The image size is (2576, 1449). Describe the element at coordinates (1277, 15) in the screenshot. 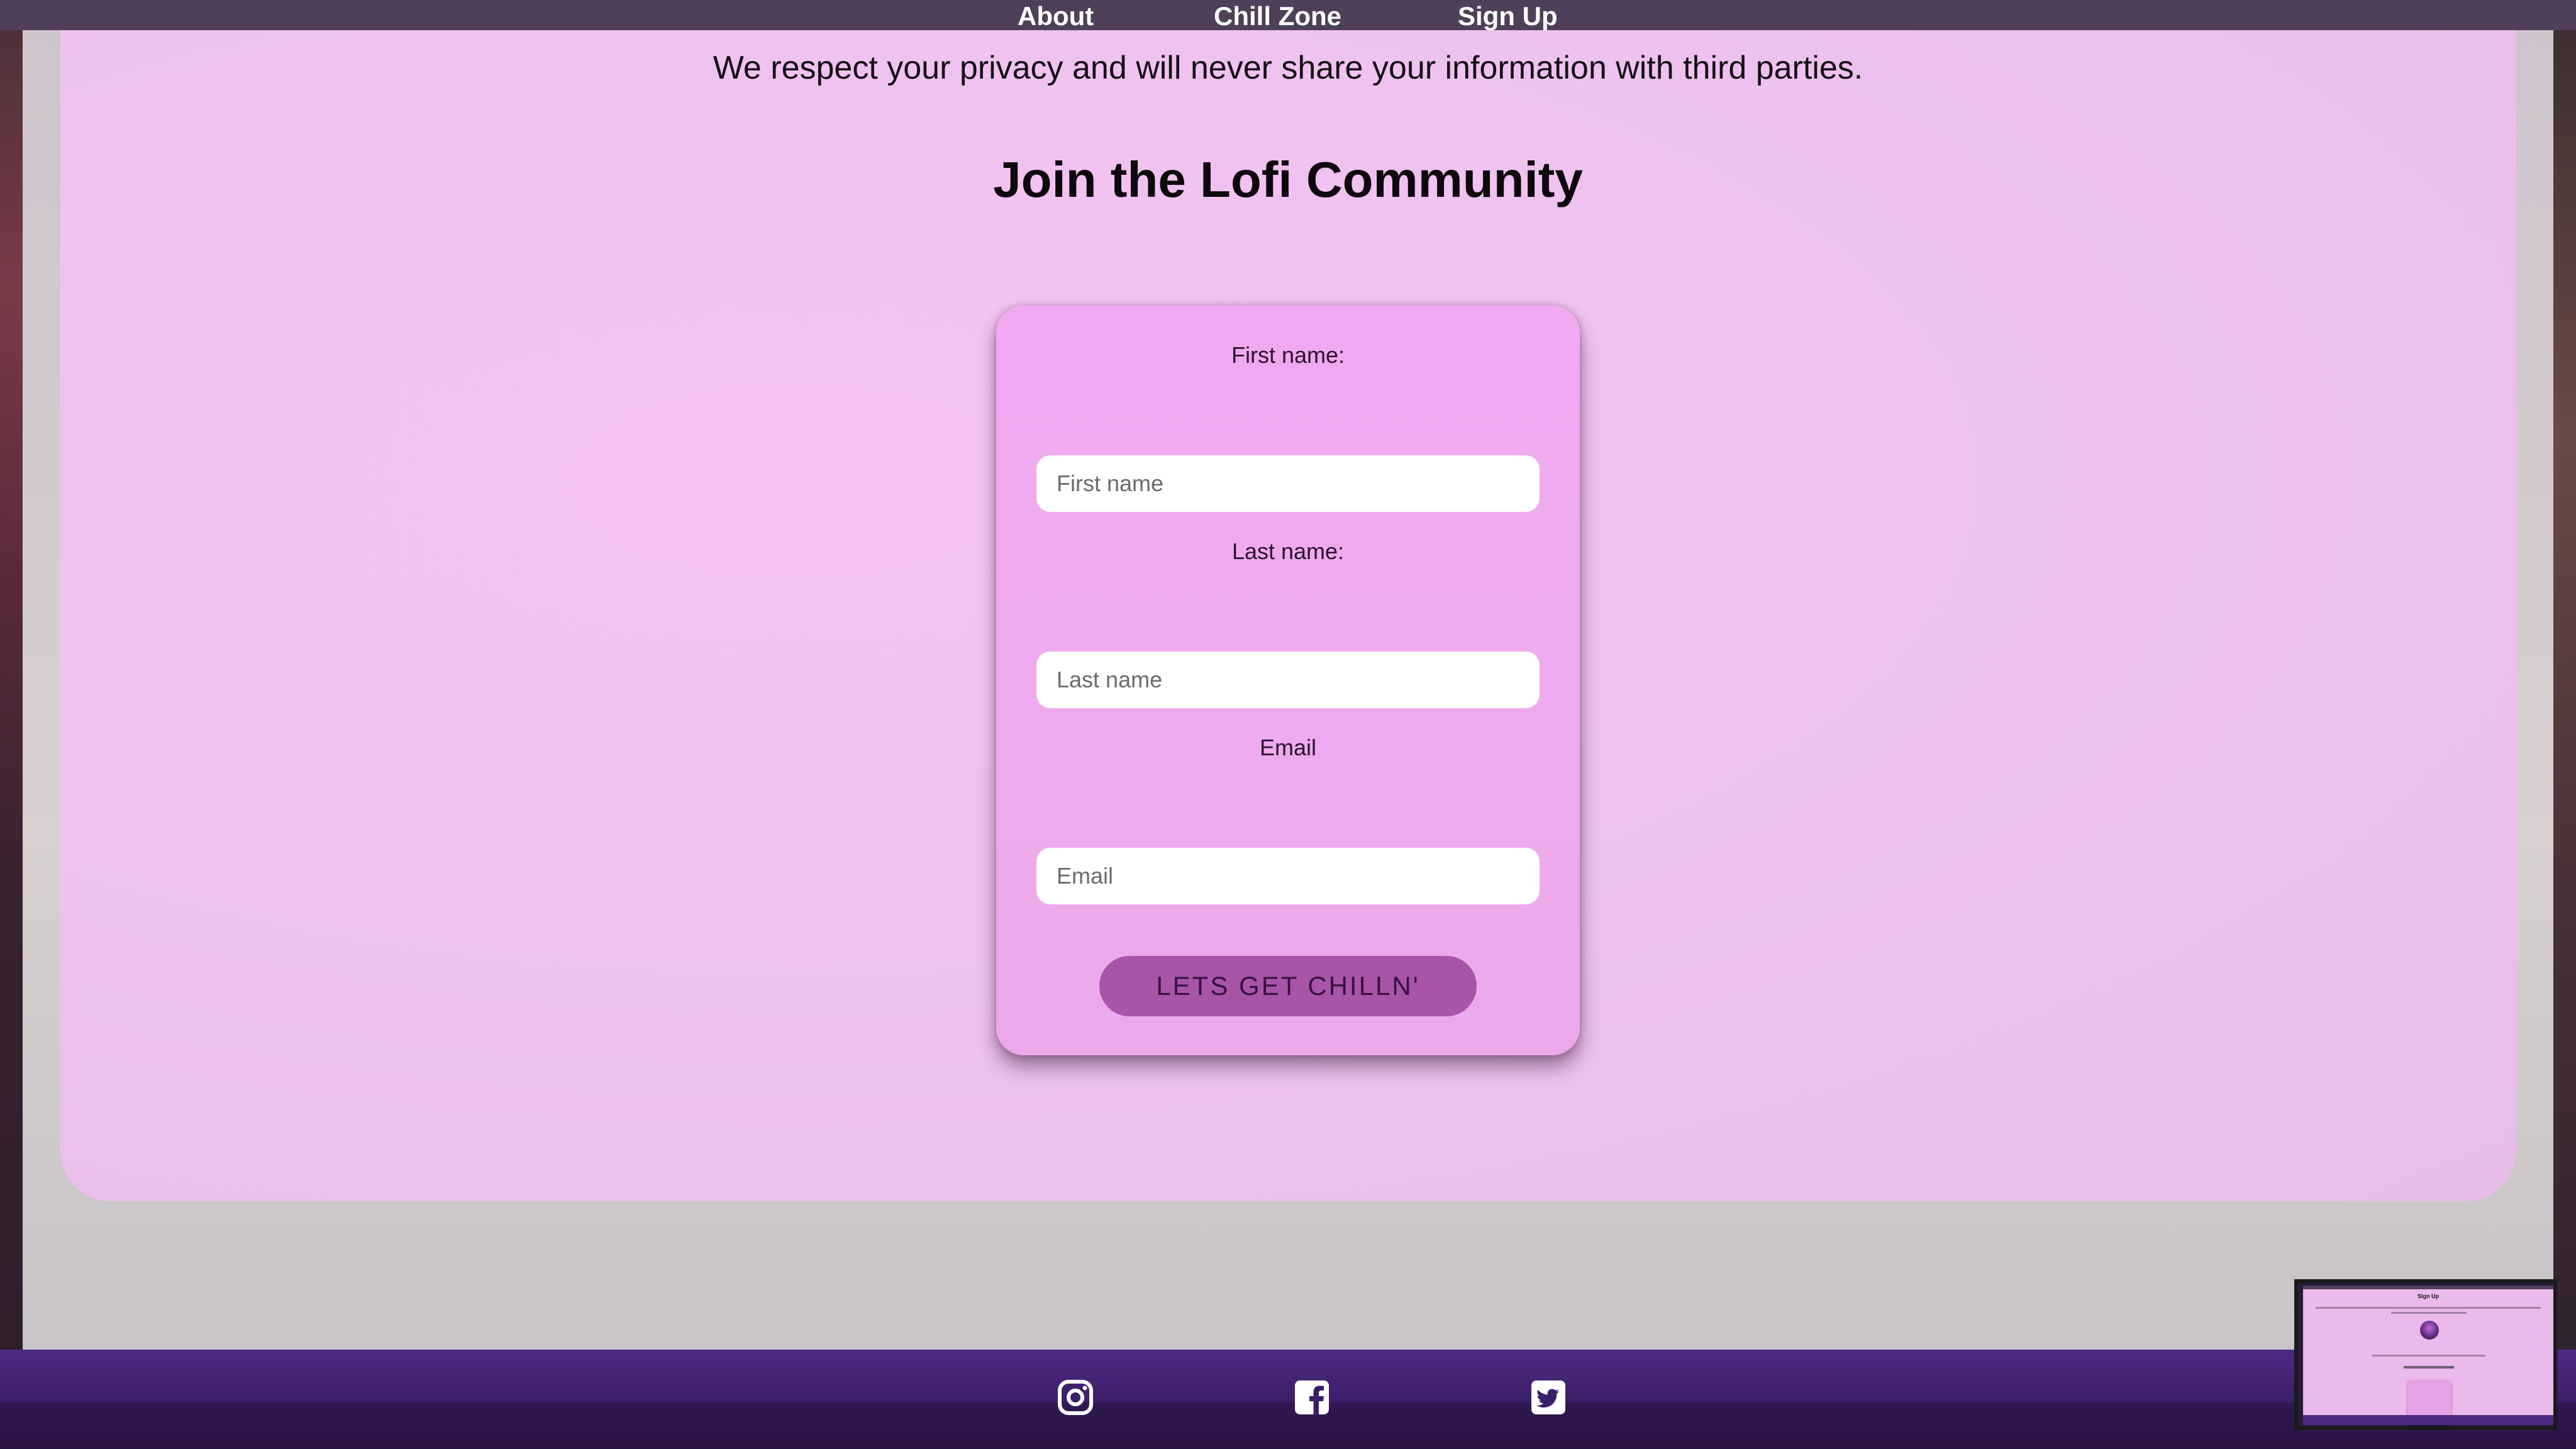

I see `nav-chill-zone-link: Chill Zone` at that location.